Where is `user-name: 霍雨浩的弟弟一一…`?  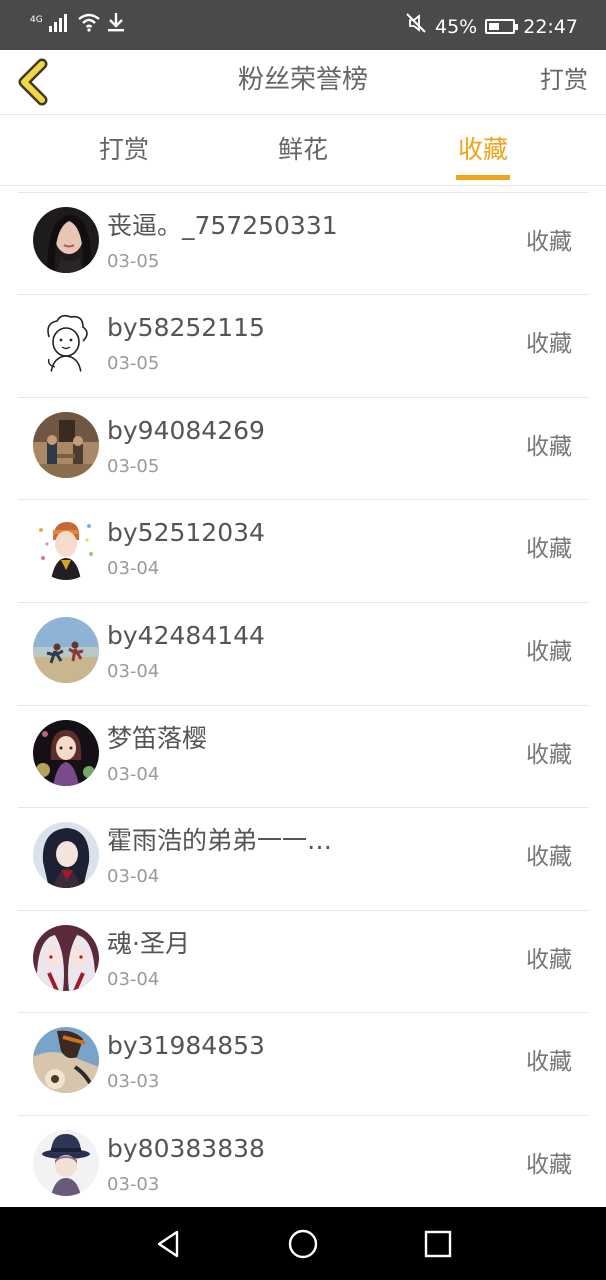 user-name: 霍雨浩的弟弟一一… is located at coordinates (220, 840).